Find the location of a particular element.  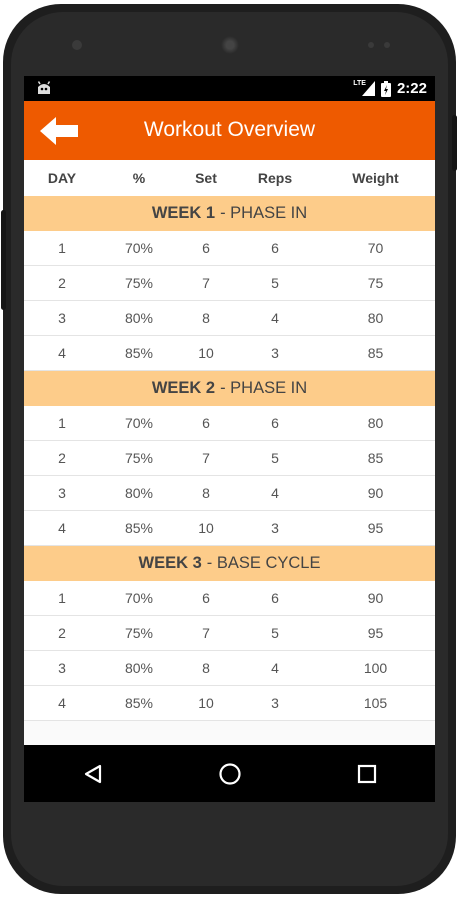

battery-icon is located at coordinates (385, 88).